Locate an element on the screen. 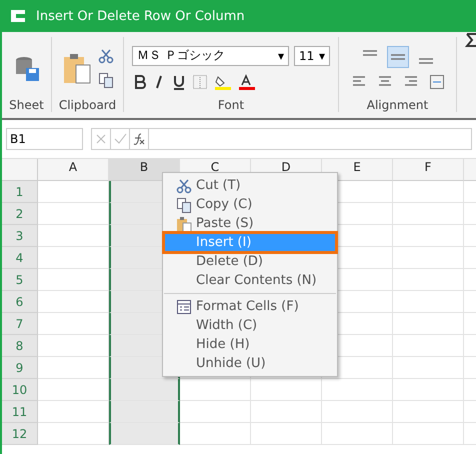  window-title: Insert Or Delete Row Or Column is located at coordinates (140, 16).